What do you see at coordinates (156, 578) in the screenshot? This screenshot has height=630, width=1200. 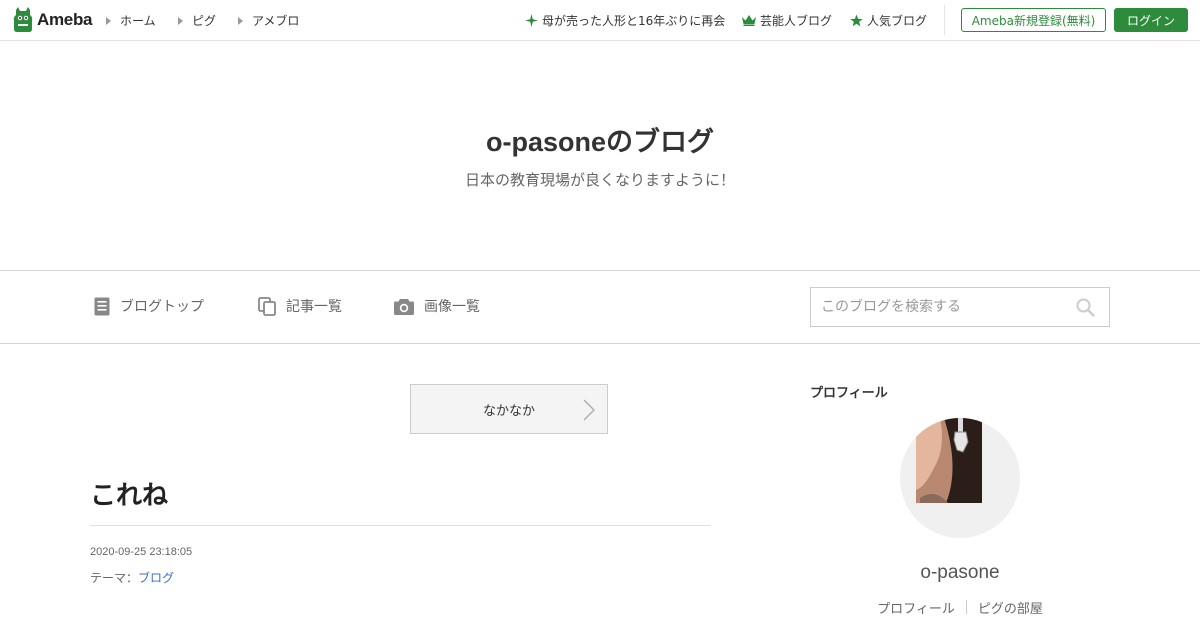 I see `entry-theme-link: ブログ` at bounding box center [156, 578].